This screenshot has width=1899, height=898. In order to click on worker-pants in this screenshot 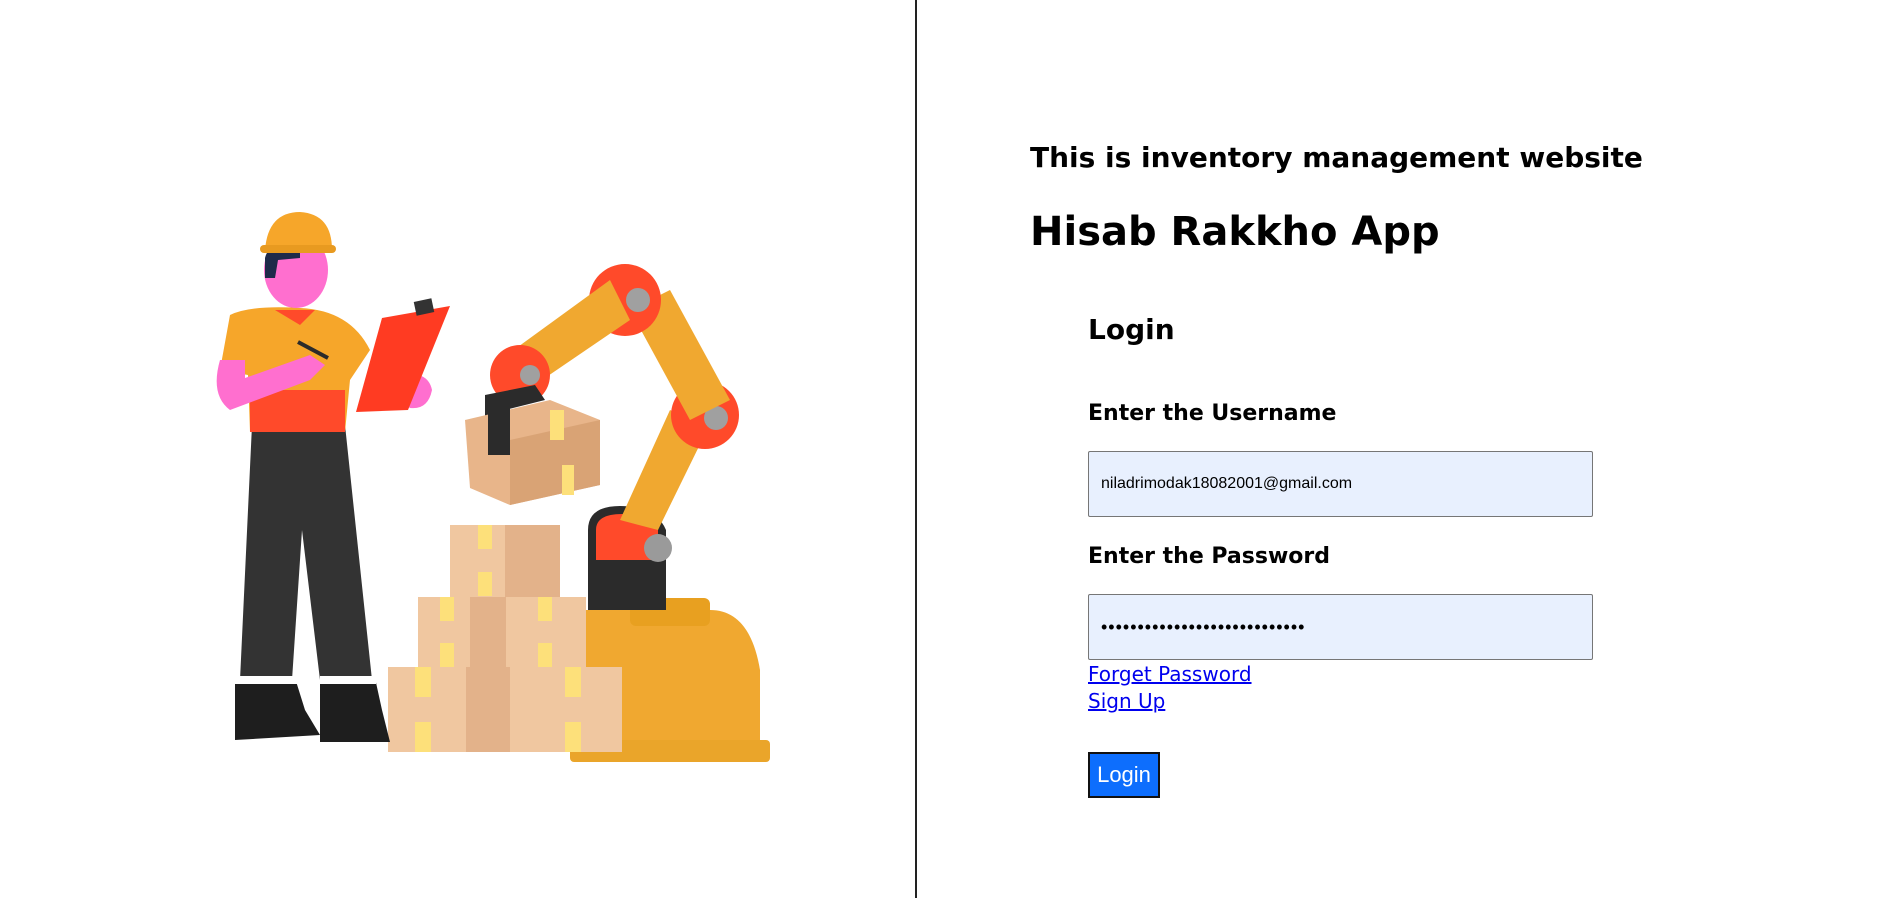, I will do `click(306, 552)`.